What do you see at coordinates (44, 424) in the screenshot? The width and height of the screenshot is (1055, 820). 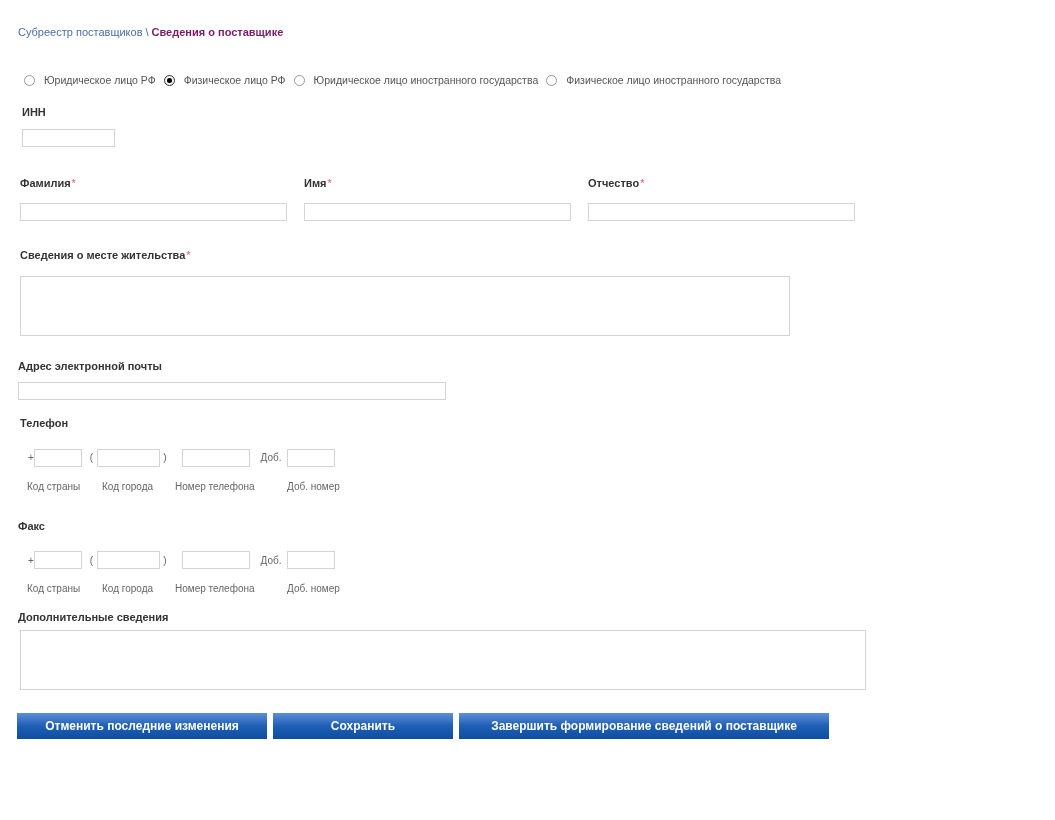 I see `field-label: Телефон` at bounding box center [44, 424].